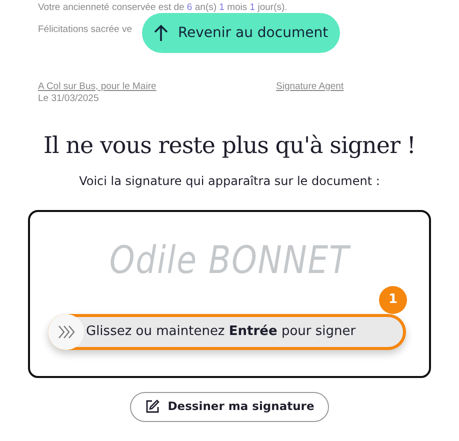 Image resolution: width=459 pixels, height=441 pixels. I want to click on signature-preview: Odile BONNET, so click(230, 260).